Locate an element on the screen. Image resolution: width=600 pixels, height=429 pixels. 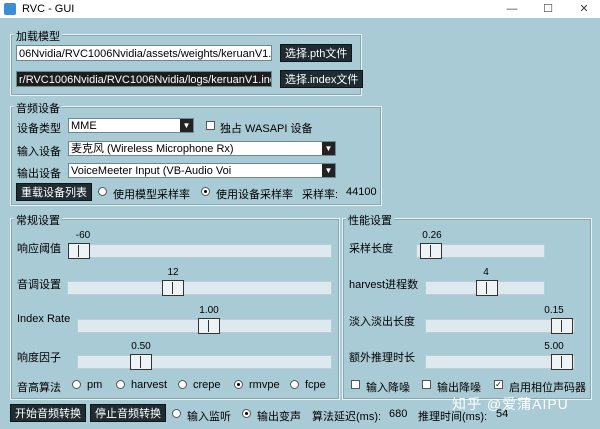
harvest-procs-slider is located at coordinates (485, 288).